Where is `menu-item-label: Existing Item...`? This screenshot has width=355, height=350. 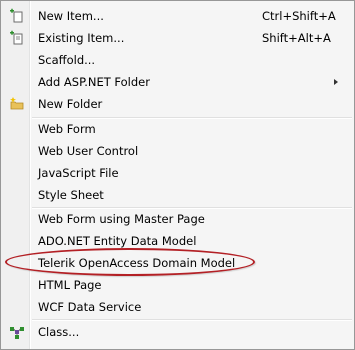
menu-item-label: Existing Item... is located at coordinates (81, 38).